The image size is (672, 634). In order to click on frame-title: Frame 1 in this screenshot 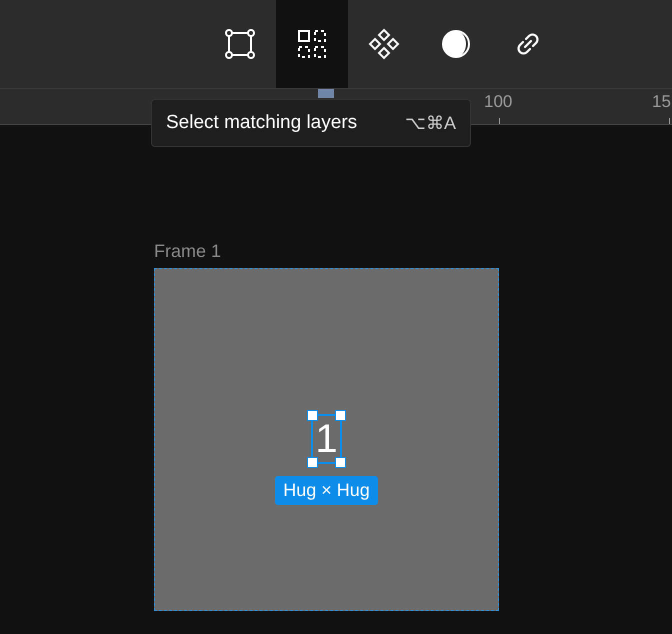, I will do `click(413, 251)`.